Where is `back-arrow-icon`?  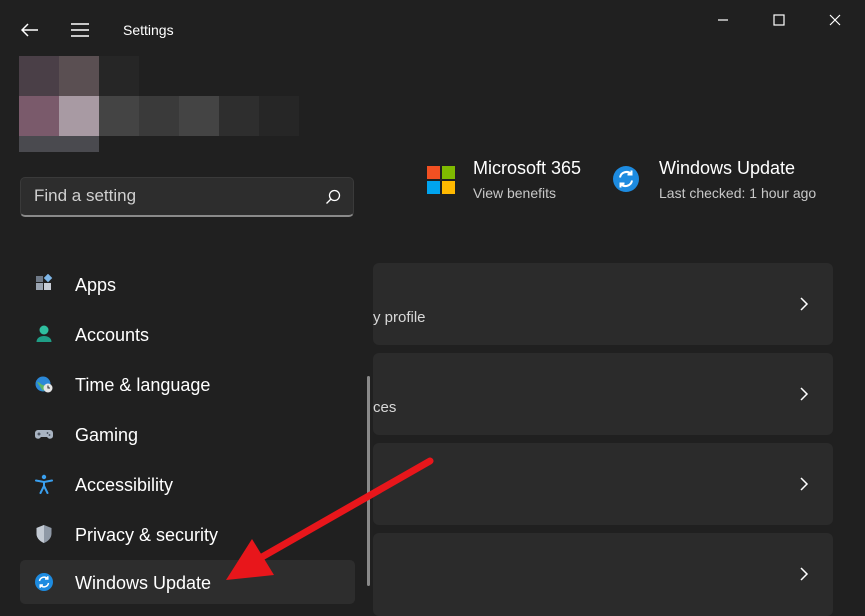
back-arrow-icon is located at coordinates (29, 30).